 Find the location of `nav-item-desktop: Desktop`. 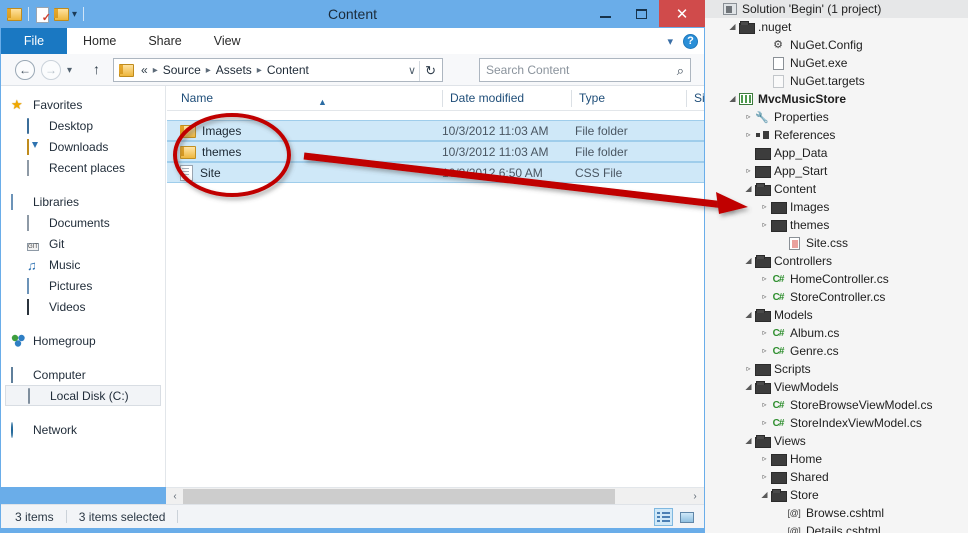

nav-item-desktop: Desktop is located at coordinates (83, 125).